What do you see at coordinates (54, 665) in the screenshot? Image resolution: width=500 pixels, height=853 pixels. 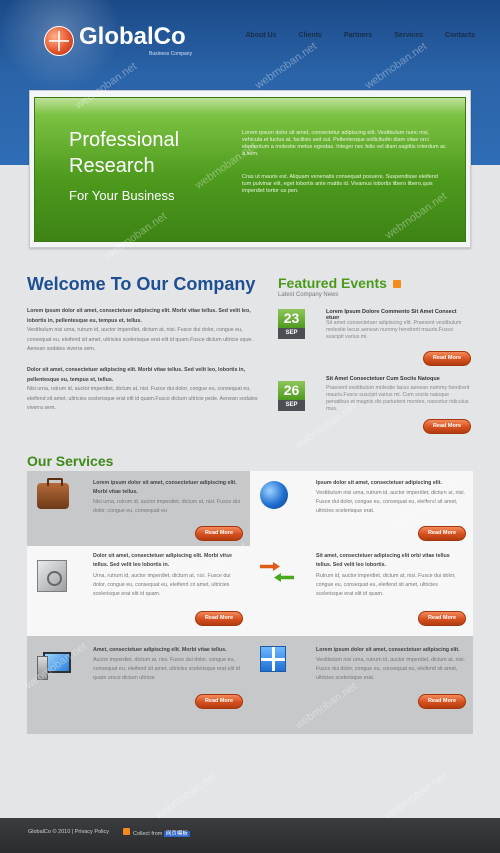 I see `computer-icon` at bounding box center [54, 665].